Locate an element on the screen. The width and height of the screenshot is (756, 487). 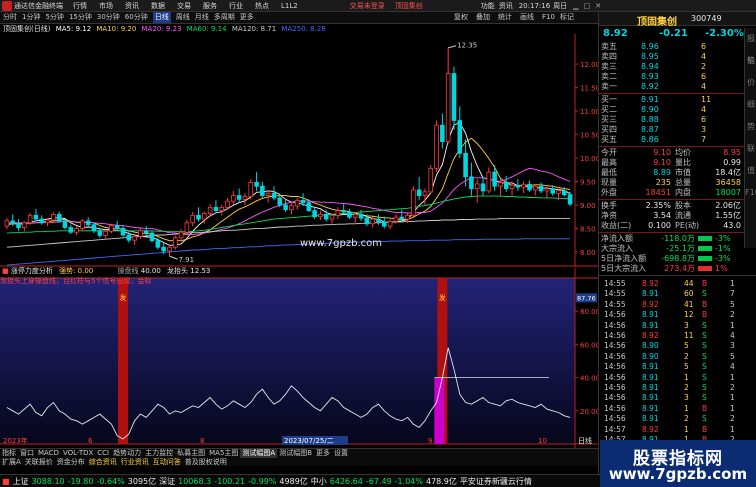
bid-row: 买四 8.87 3 is located at coordinates (672, 130).